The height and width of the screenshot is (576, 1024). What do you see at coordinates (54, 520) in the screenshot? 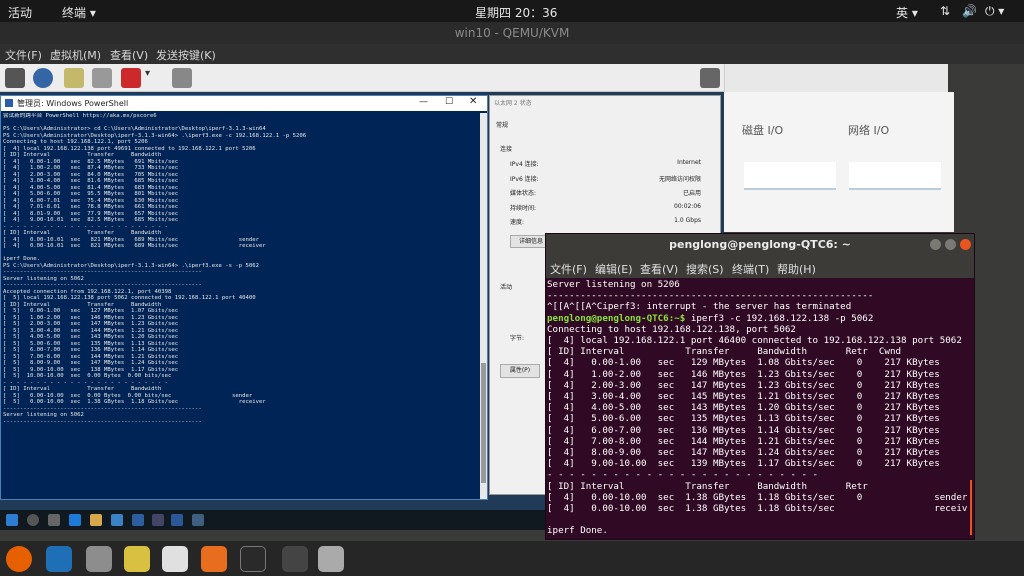
I see `task-view-icon` at bounding box center [54, 520].